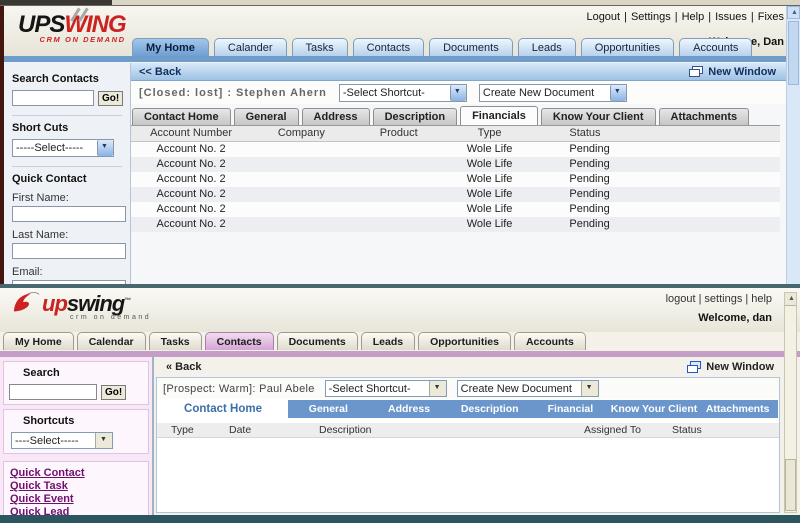 The image size is (800, 523). I want to click on settings-link: Settings, so click(651, 17).